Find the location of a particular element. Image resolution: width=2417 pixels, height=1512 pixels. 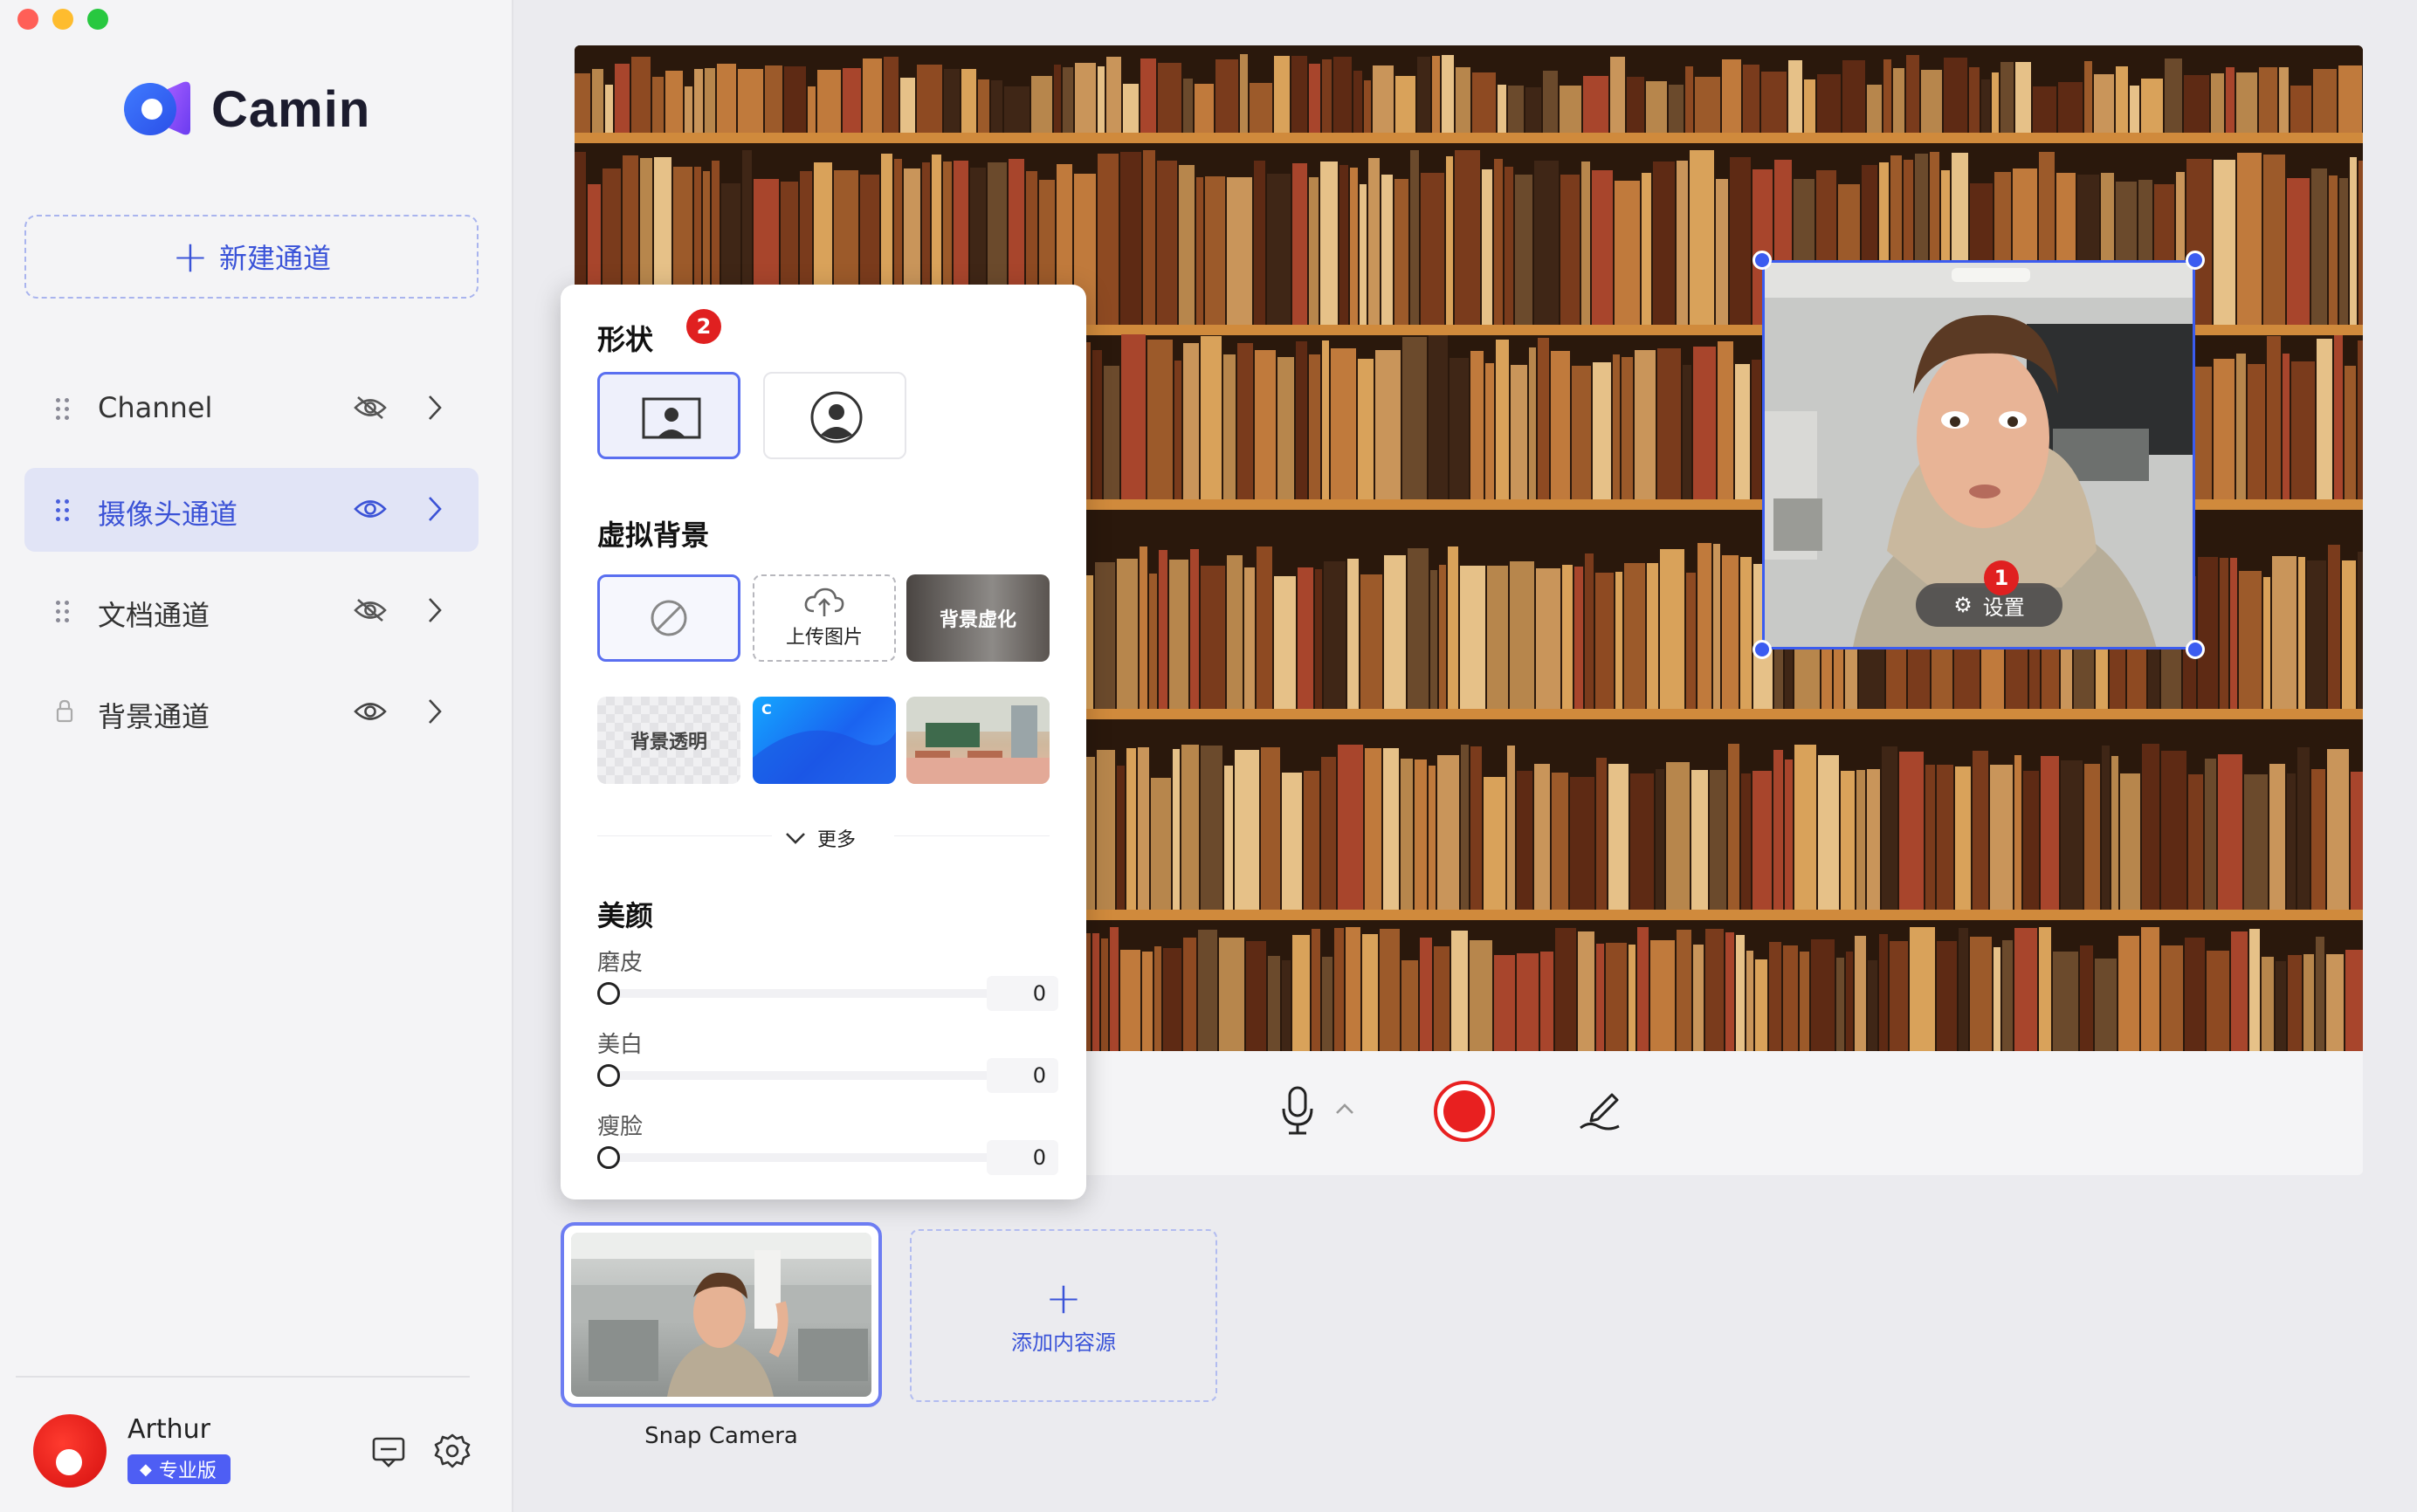

sidebar-item-label: Channel is located at coordinates (155, 407).